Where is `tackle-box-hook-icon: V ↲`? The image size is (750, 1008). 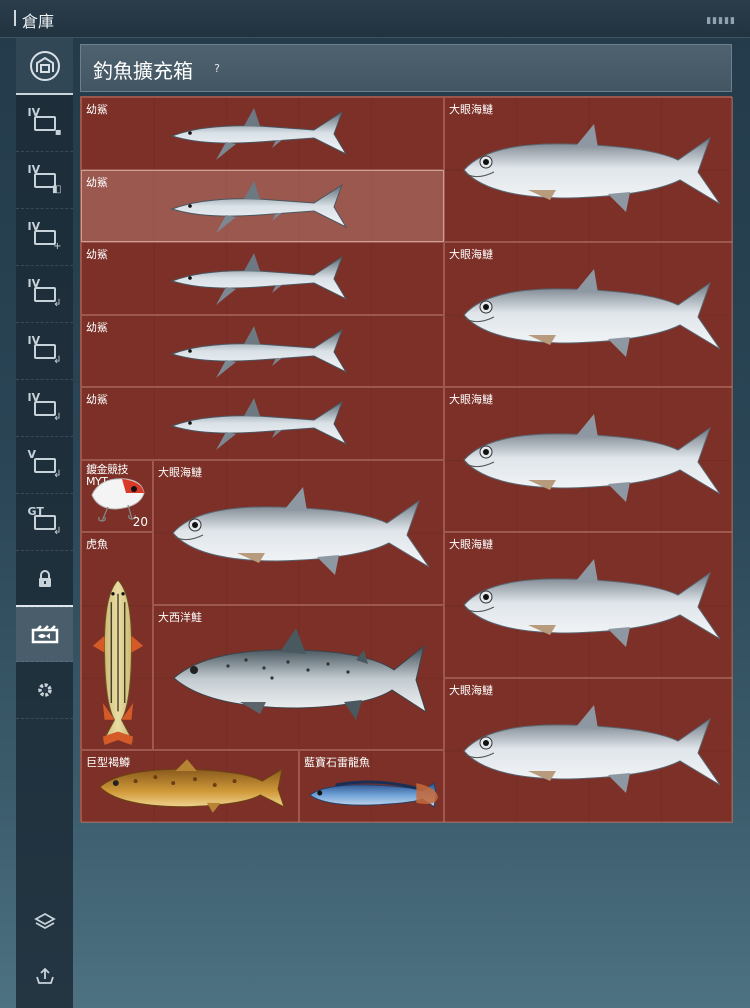 tackle-box-hook-icon: V ↲ is located at coordinates (44, 464).